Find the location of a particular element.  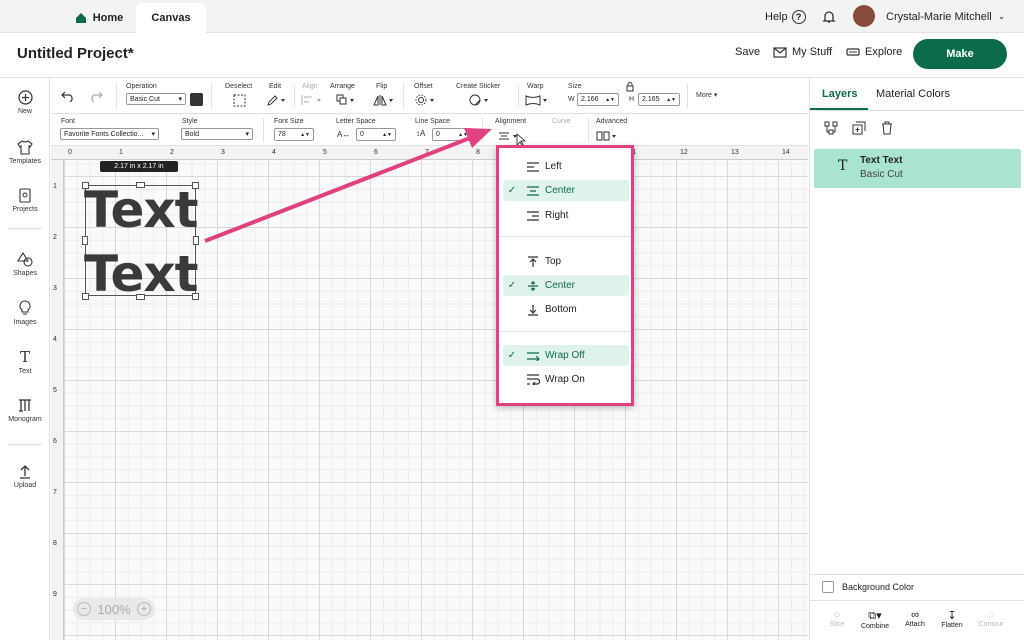

sidebar-item-shapes: Shapes is located at coordinates (25, 264).